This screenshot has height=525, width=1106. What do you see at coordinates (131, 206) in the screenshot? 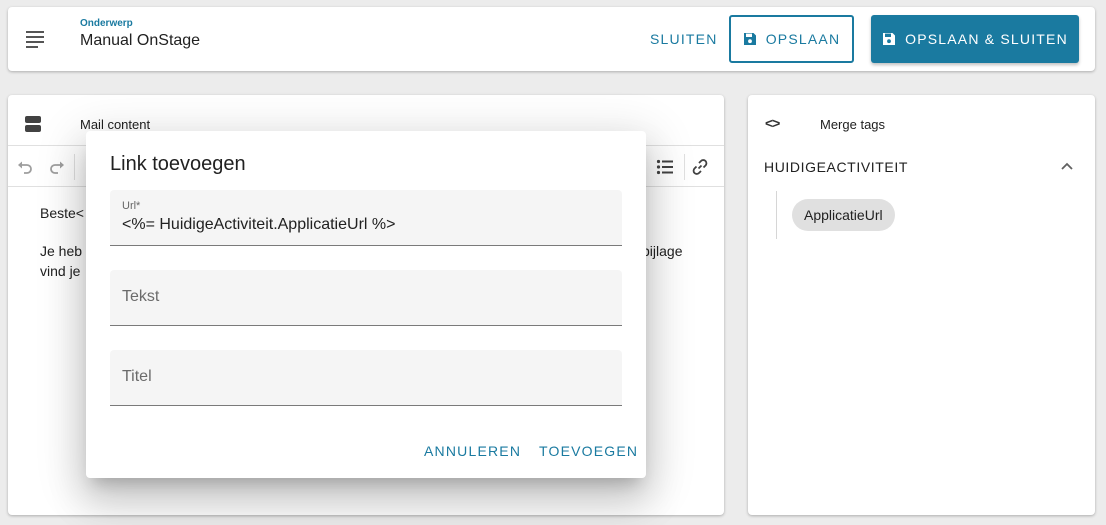
I see `url-field-label: Url*` at bounding box center [131, 206].